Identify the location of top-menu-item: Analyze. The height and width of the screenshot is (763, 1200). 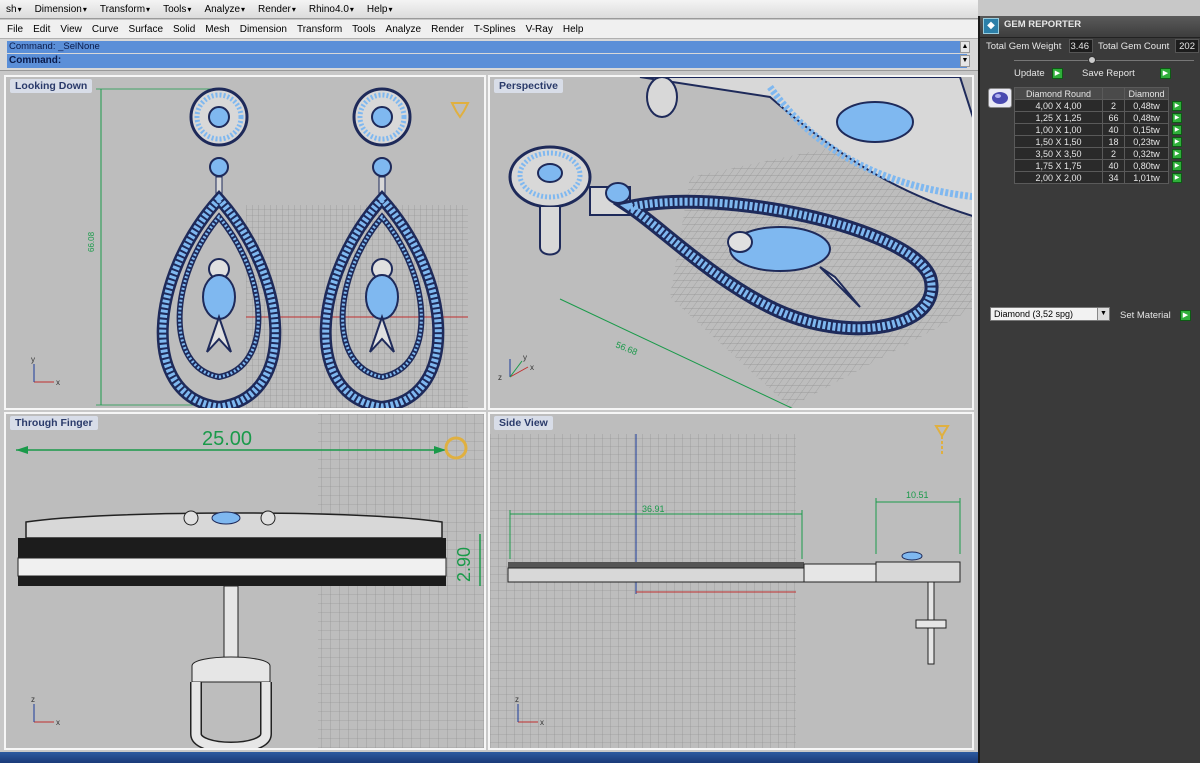
(225, 9).